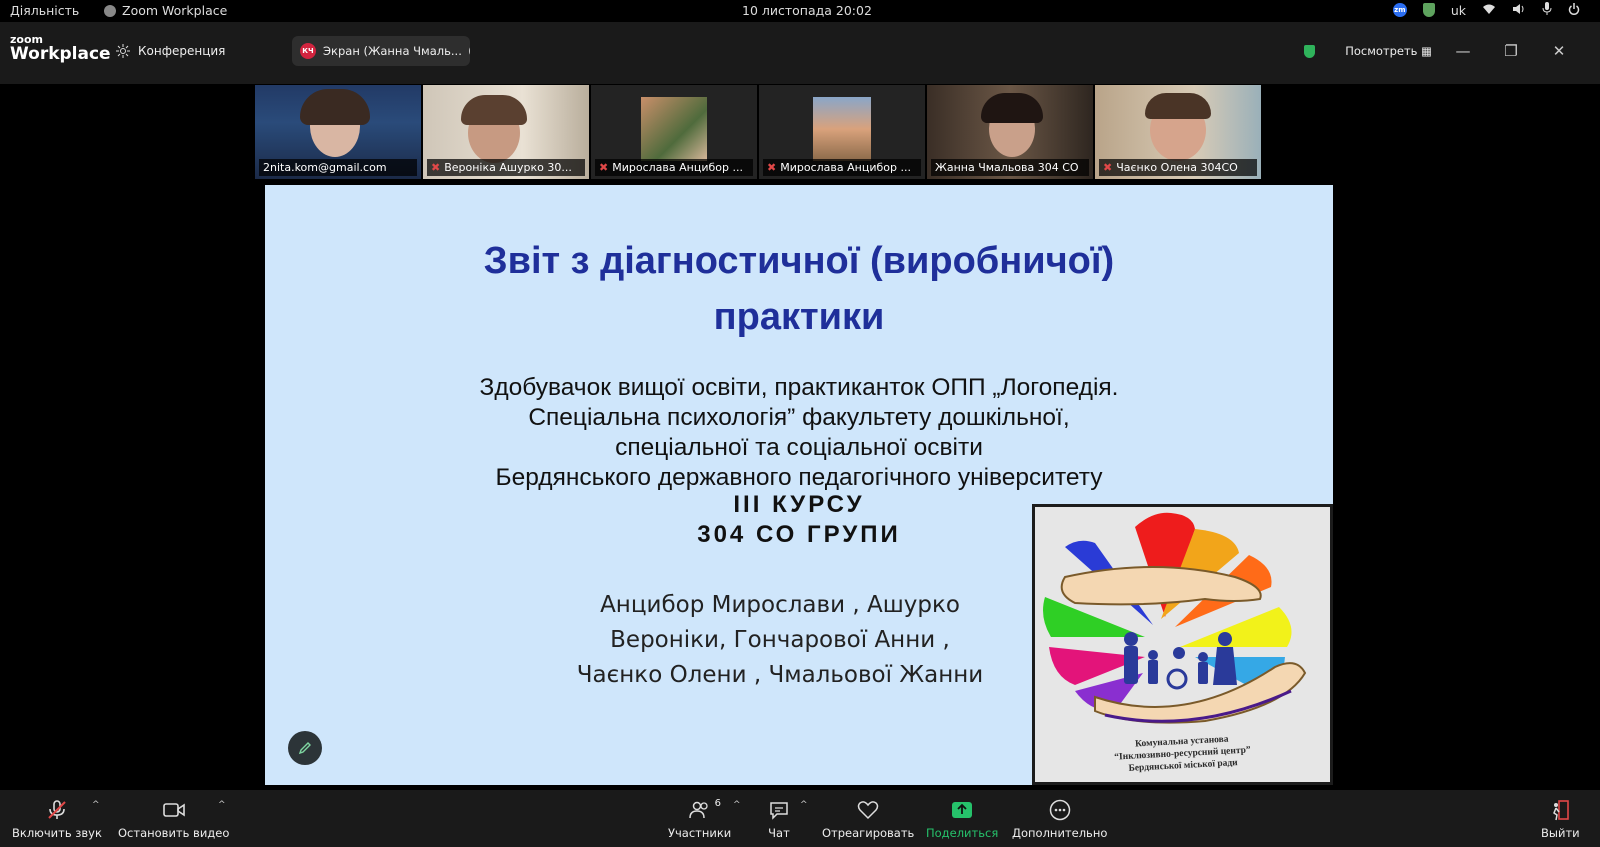 Image resolution: width=1600 pixels, height=847 pixels. What do you see at coordinates (704, 810) in the screenshot?
I see `participants-icon: 6` at bounding box center [704, 810].